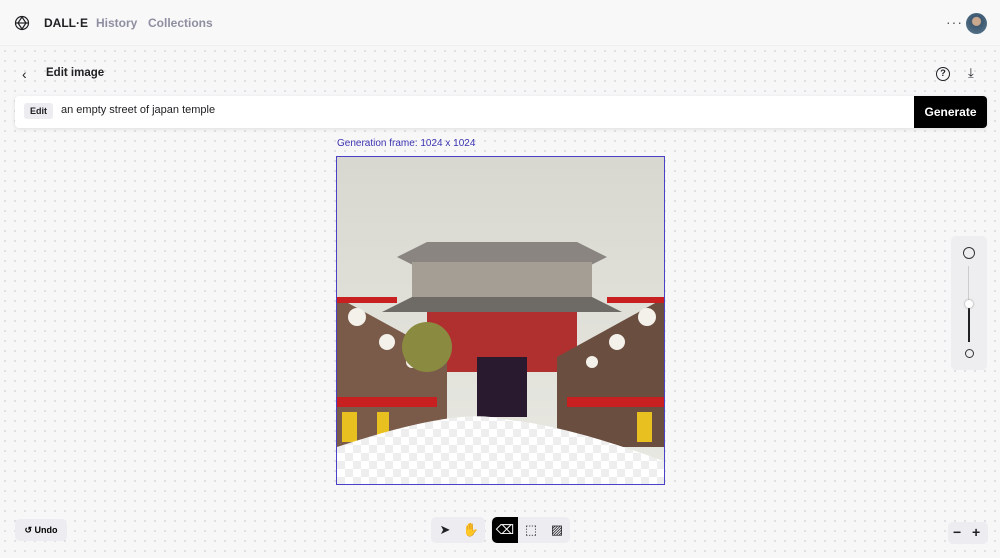 This screenshot has height=558, width=1000. What do you see at coordinates (500, 23) in the screenshot?
I see `top-bar: DALL·E History Collections ···` at bounding box center [500, 23].